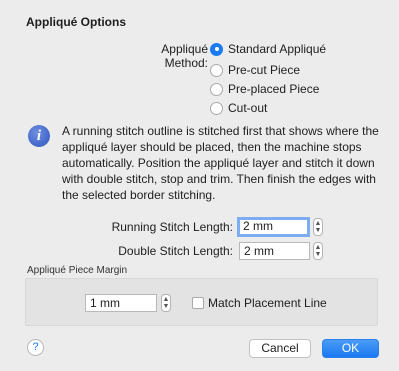 The height and width of the screenshot is (371, 399). Describe the element at coordinates (318, 251) in the screenshot. I see `double-stitch-length-stepper: ▲ ▼` at that location.